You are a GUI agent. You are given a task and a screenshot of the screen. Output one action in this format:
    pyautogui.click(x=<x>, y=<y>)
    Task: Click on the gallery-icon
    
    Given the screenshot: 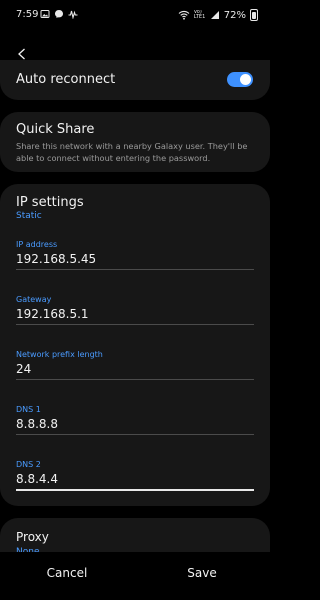 What is the action you would take?
    pyautogui.click(x=45, y=14)
    